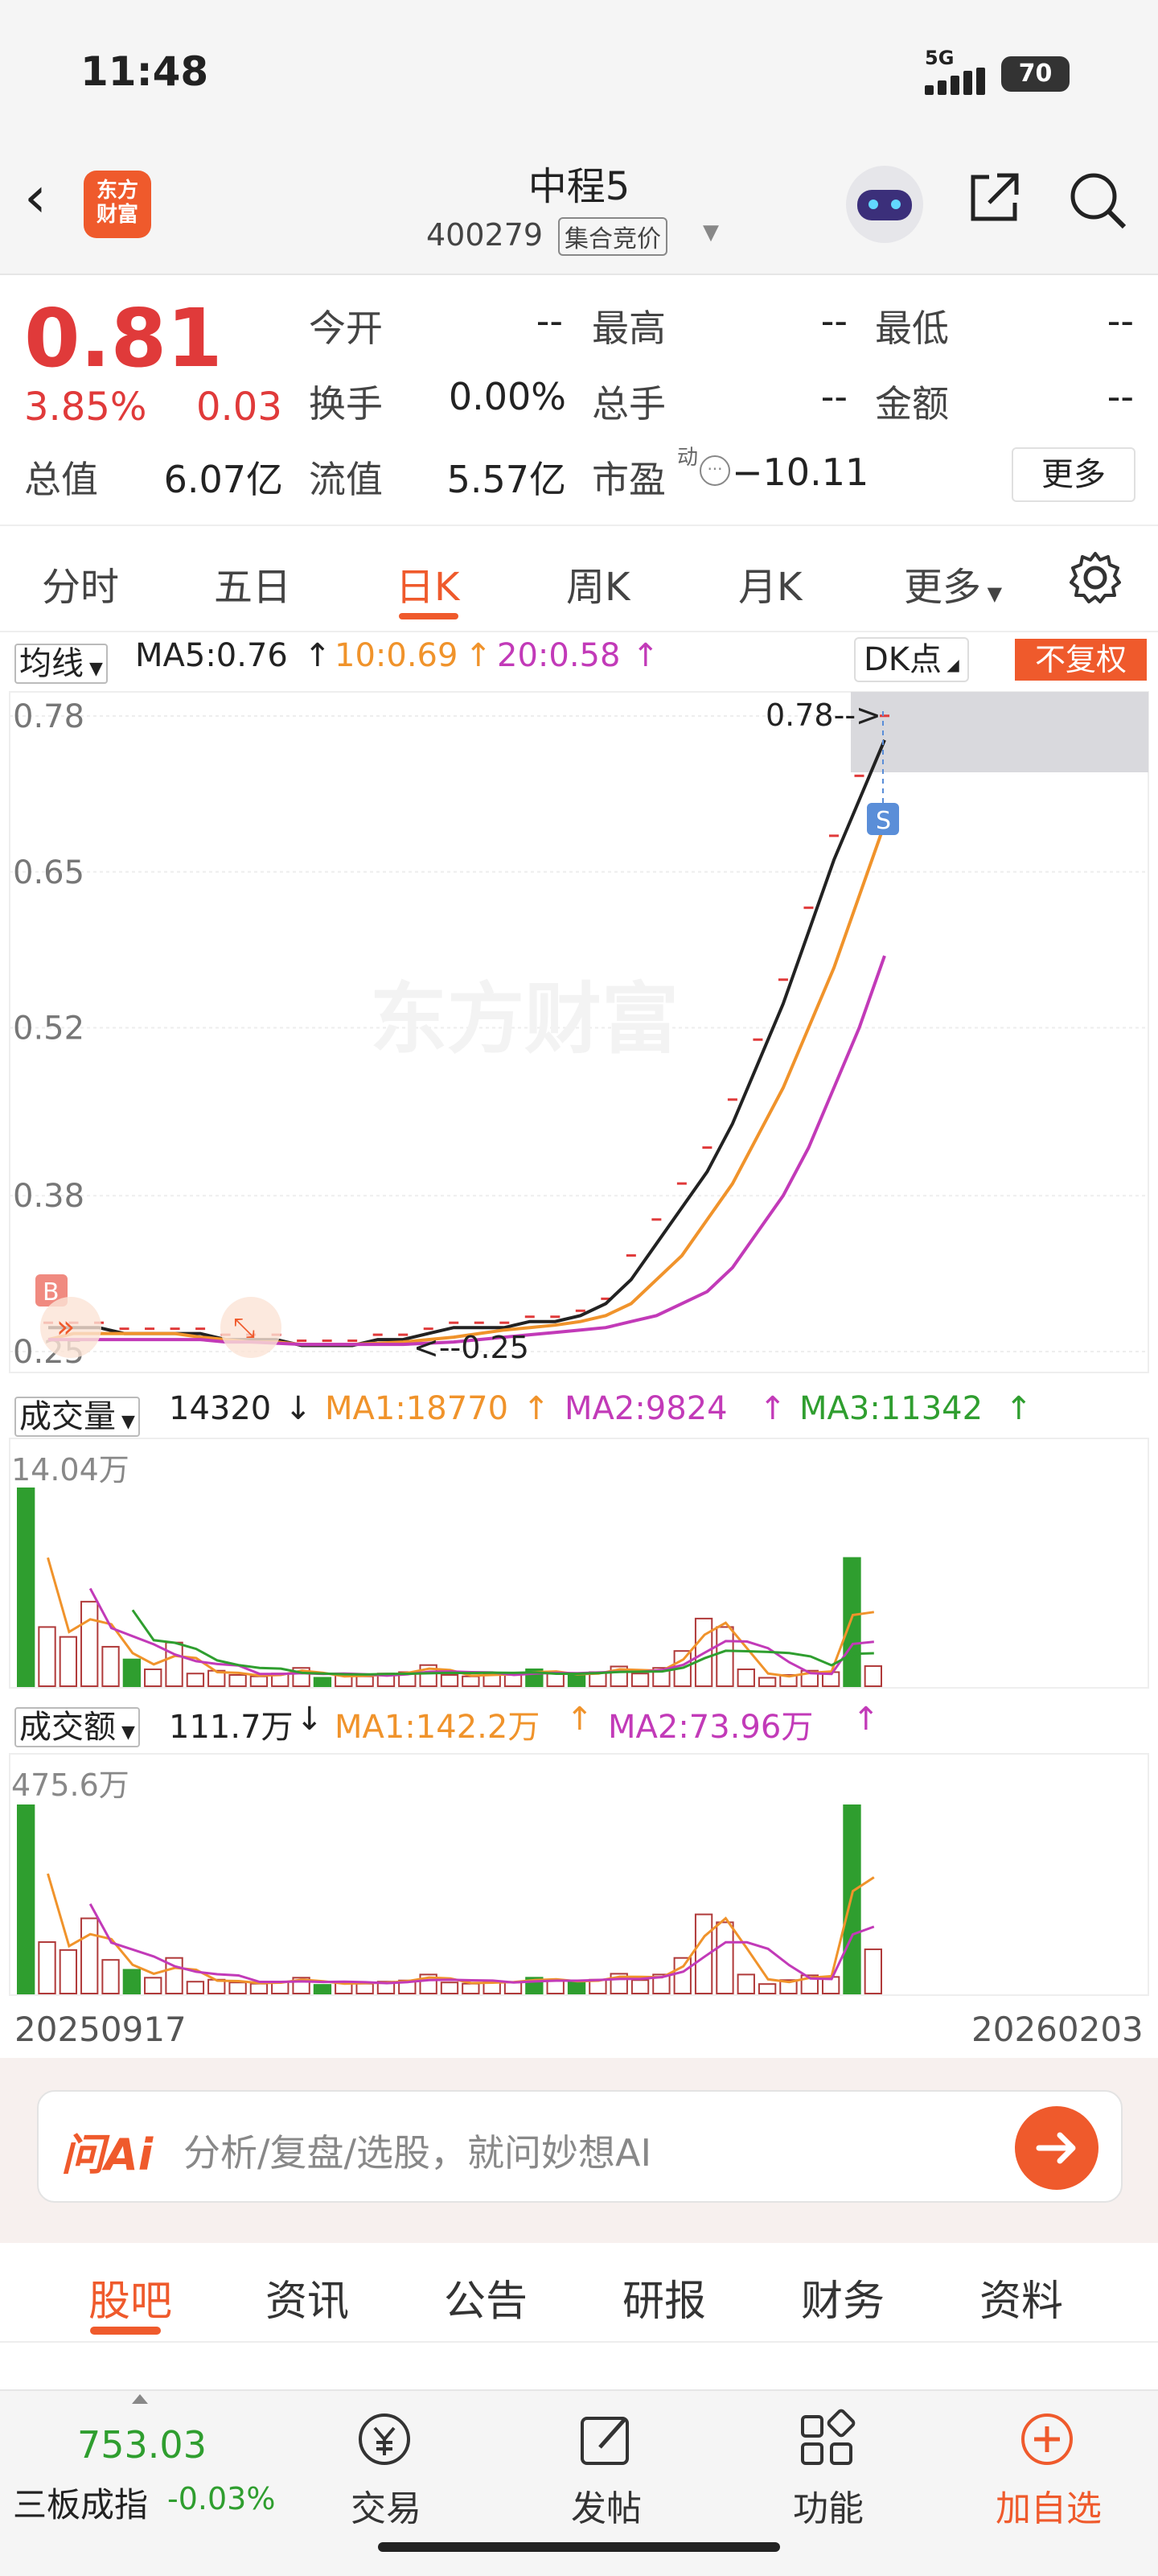 This screenshot has width=1158, height=2576. I want to click on volume-ma2-line, so click(481, 1632).